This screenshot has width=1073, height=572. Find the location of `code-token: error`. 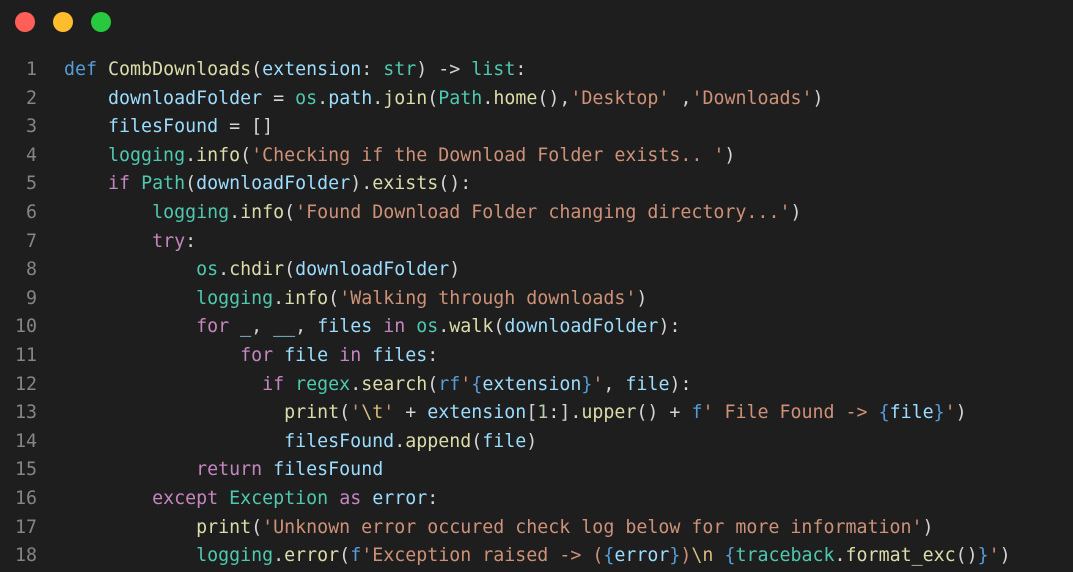

code-token: error is located at coordinates (312, 556).